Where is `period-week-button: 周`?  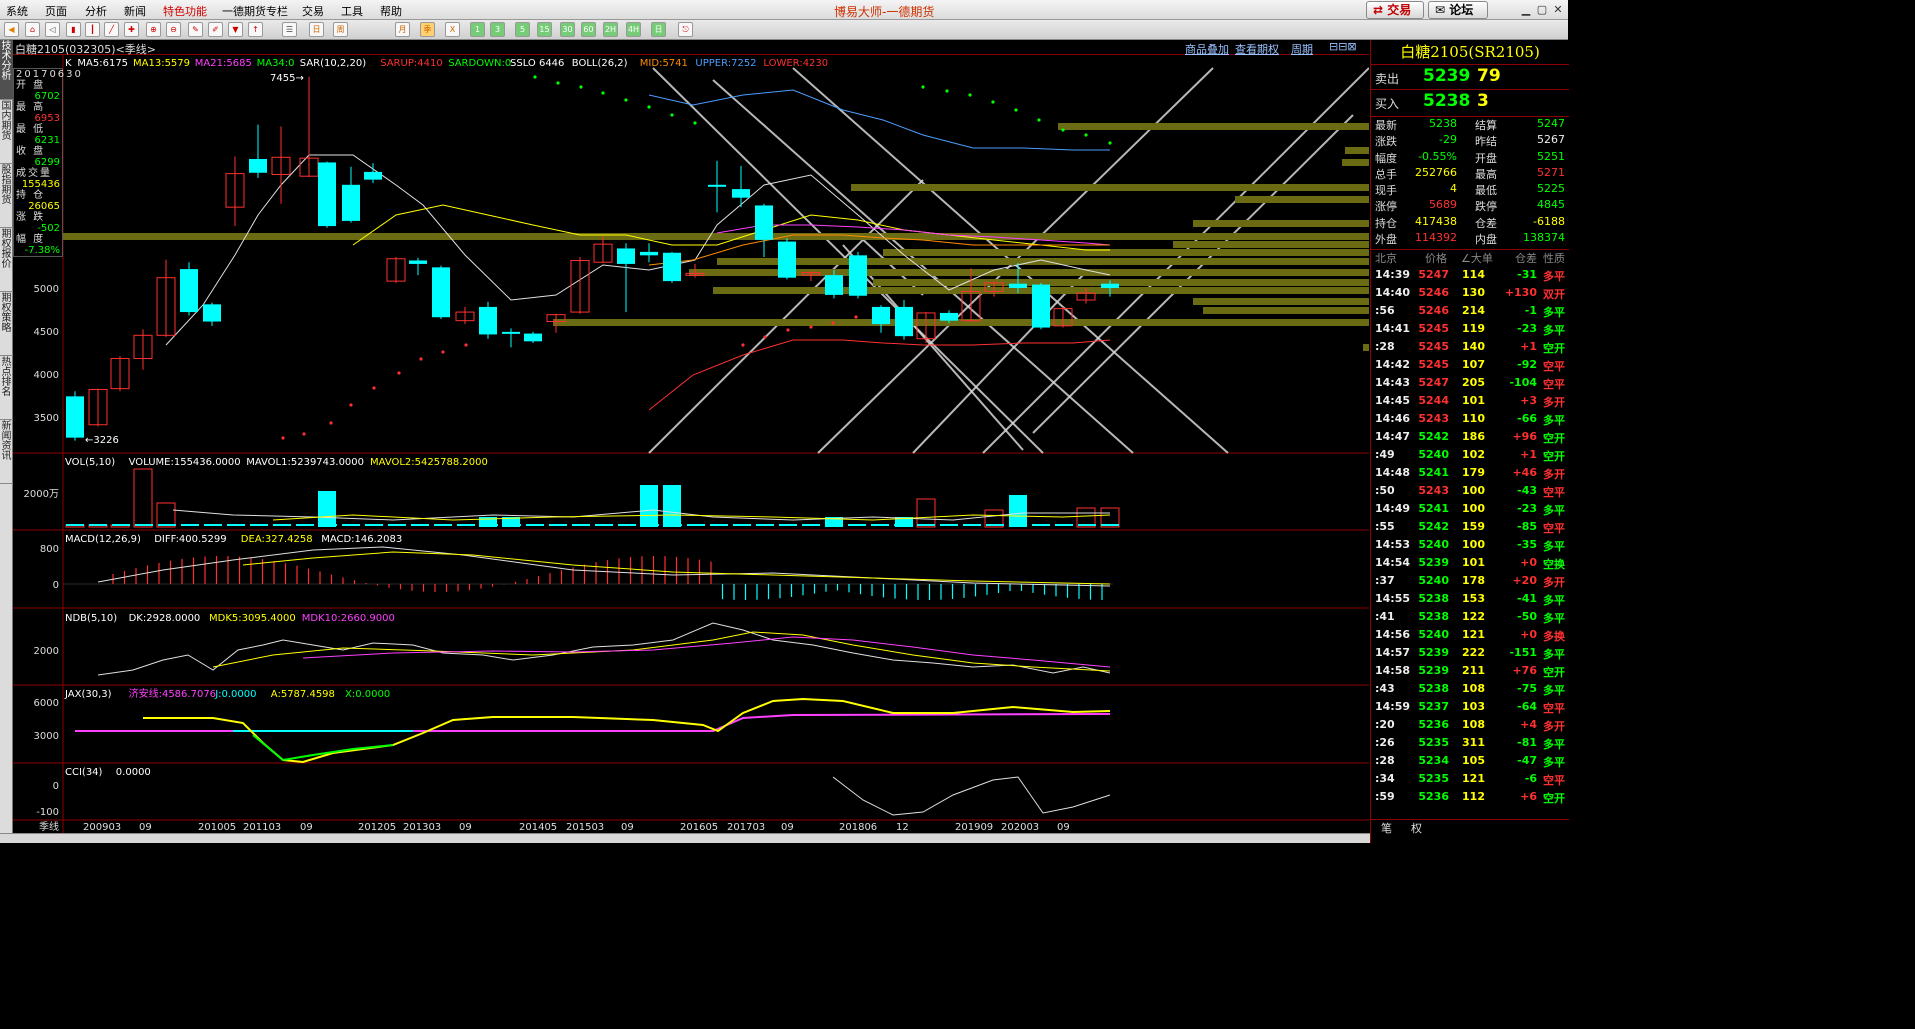 period-week-button: 周 is located at coordinates (340, 29).